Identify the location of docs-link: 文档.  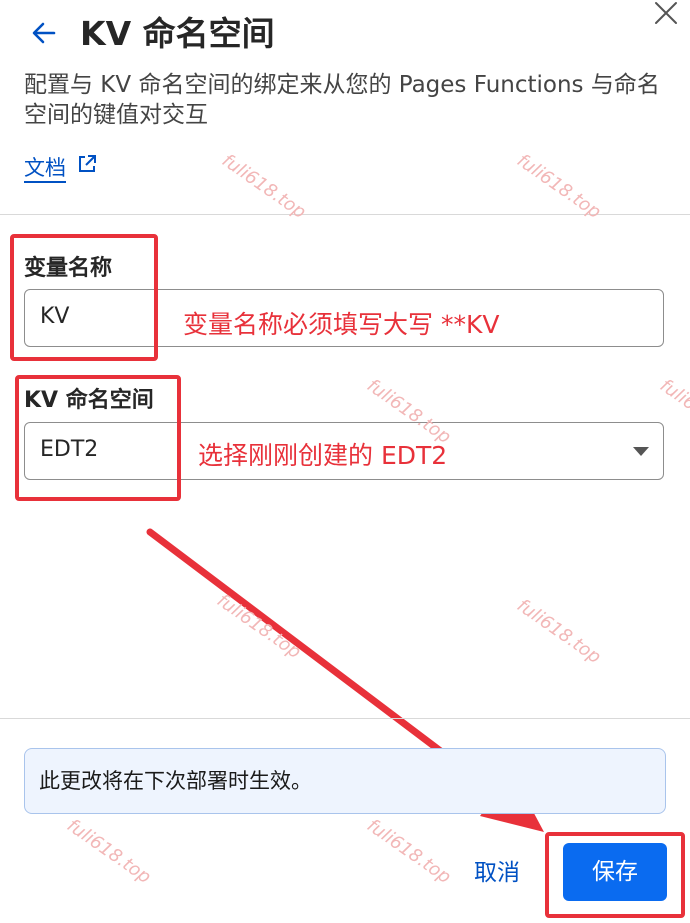
(61, 167).